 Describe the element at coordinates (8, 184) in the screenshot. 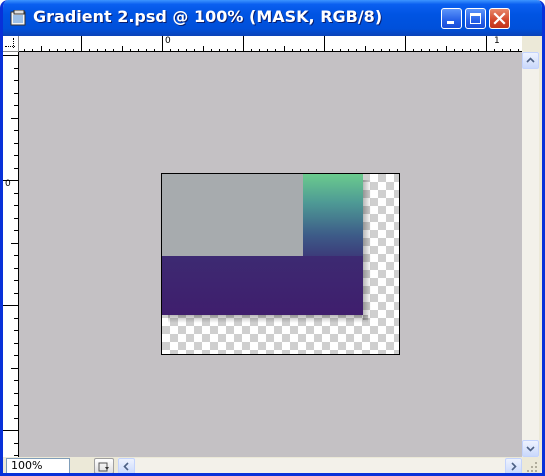

I see `ruler-label-0-vertical: 0` at that location.